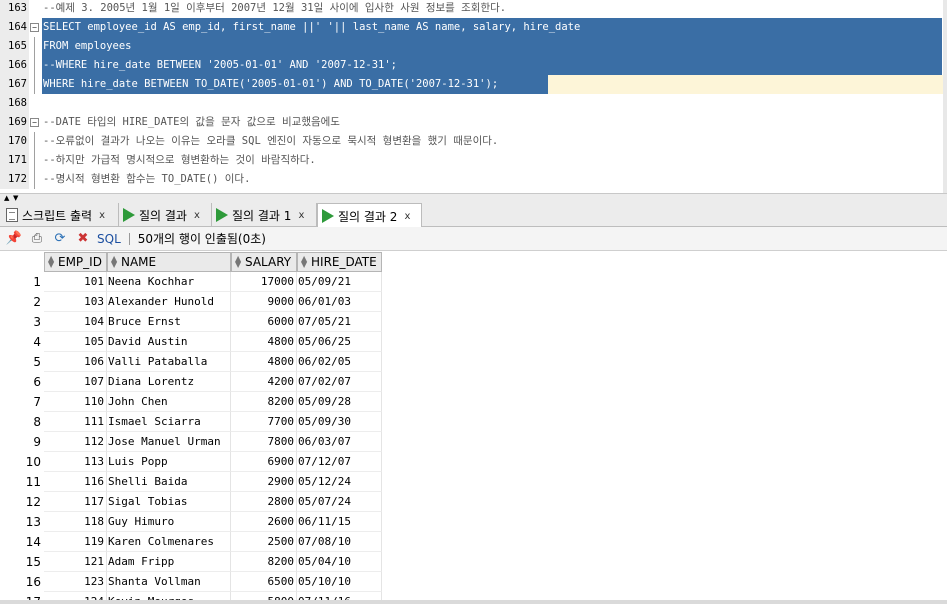  Describe the element at coordinates (75, 482) in the screenshot. I see `cell-emp-id: 116` at that location.